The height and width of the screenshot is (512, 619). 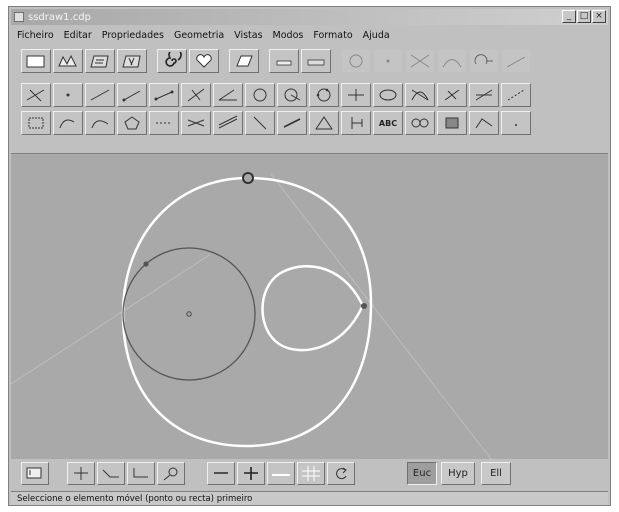 I want to click on circle-center-point, so click(x=189, y=314).